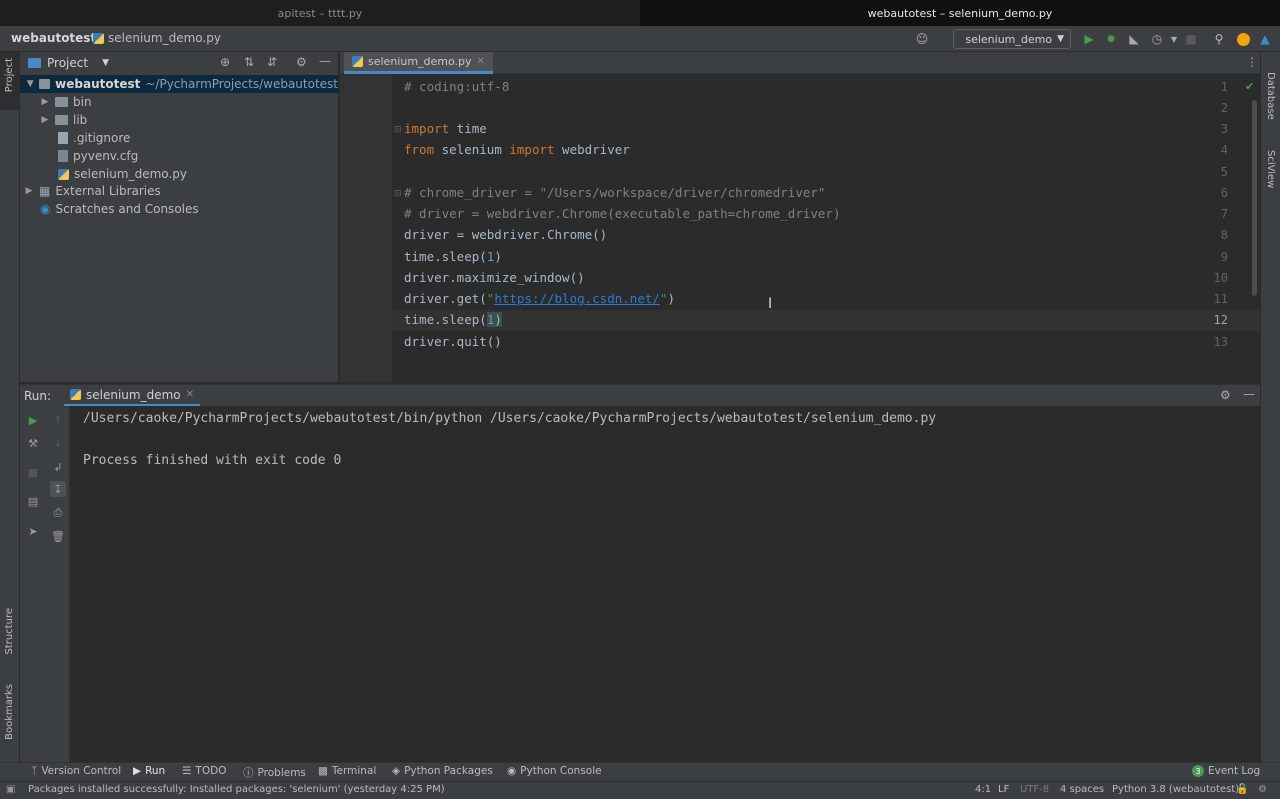 The width and height of the screenshot is (1280, 799). Describe the element at coordinates (33, 501) in the screenshot. I see `layout-icon: ▤` at that location.